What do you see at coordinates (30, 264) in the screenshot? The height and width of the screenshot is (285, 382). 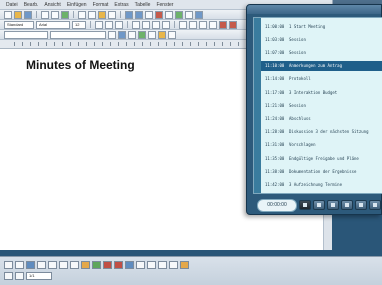 I see `autoshapes-icon` at bounding box center [30, 264].